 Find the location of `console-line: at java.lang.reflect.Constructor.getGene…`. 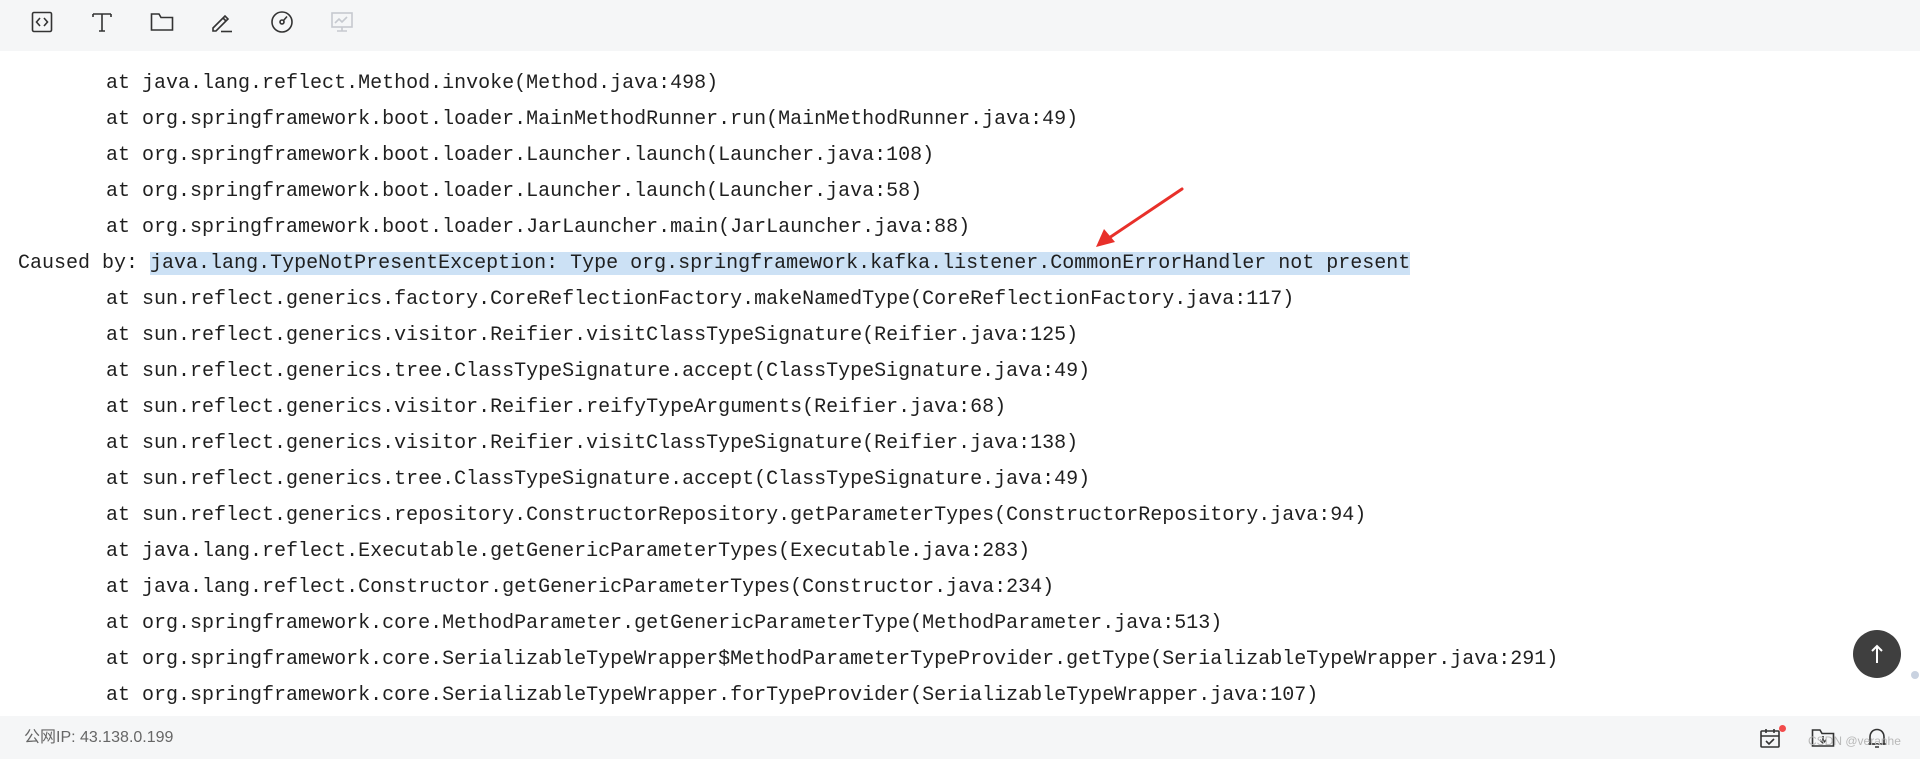

console-line: at java.lang.reflect.Constructor.getGene… is located at coordinates (580, 588).